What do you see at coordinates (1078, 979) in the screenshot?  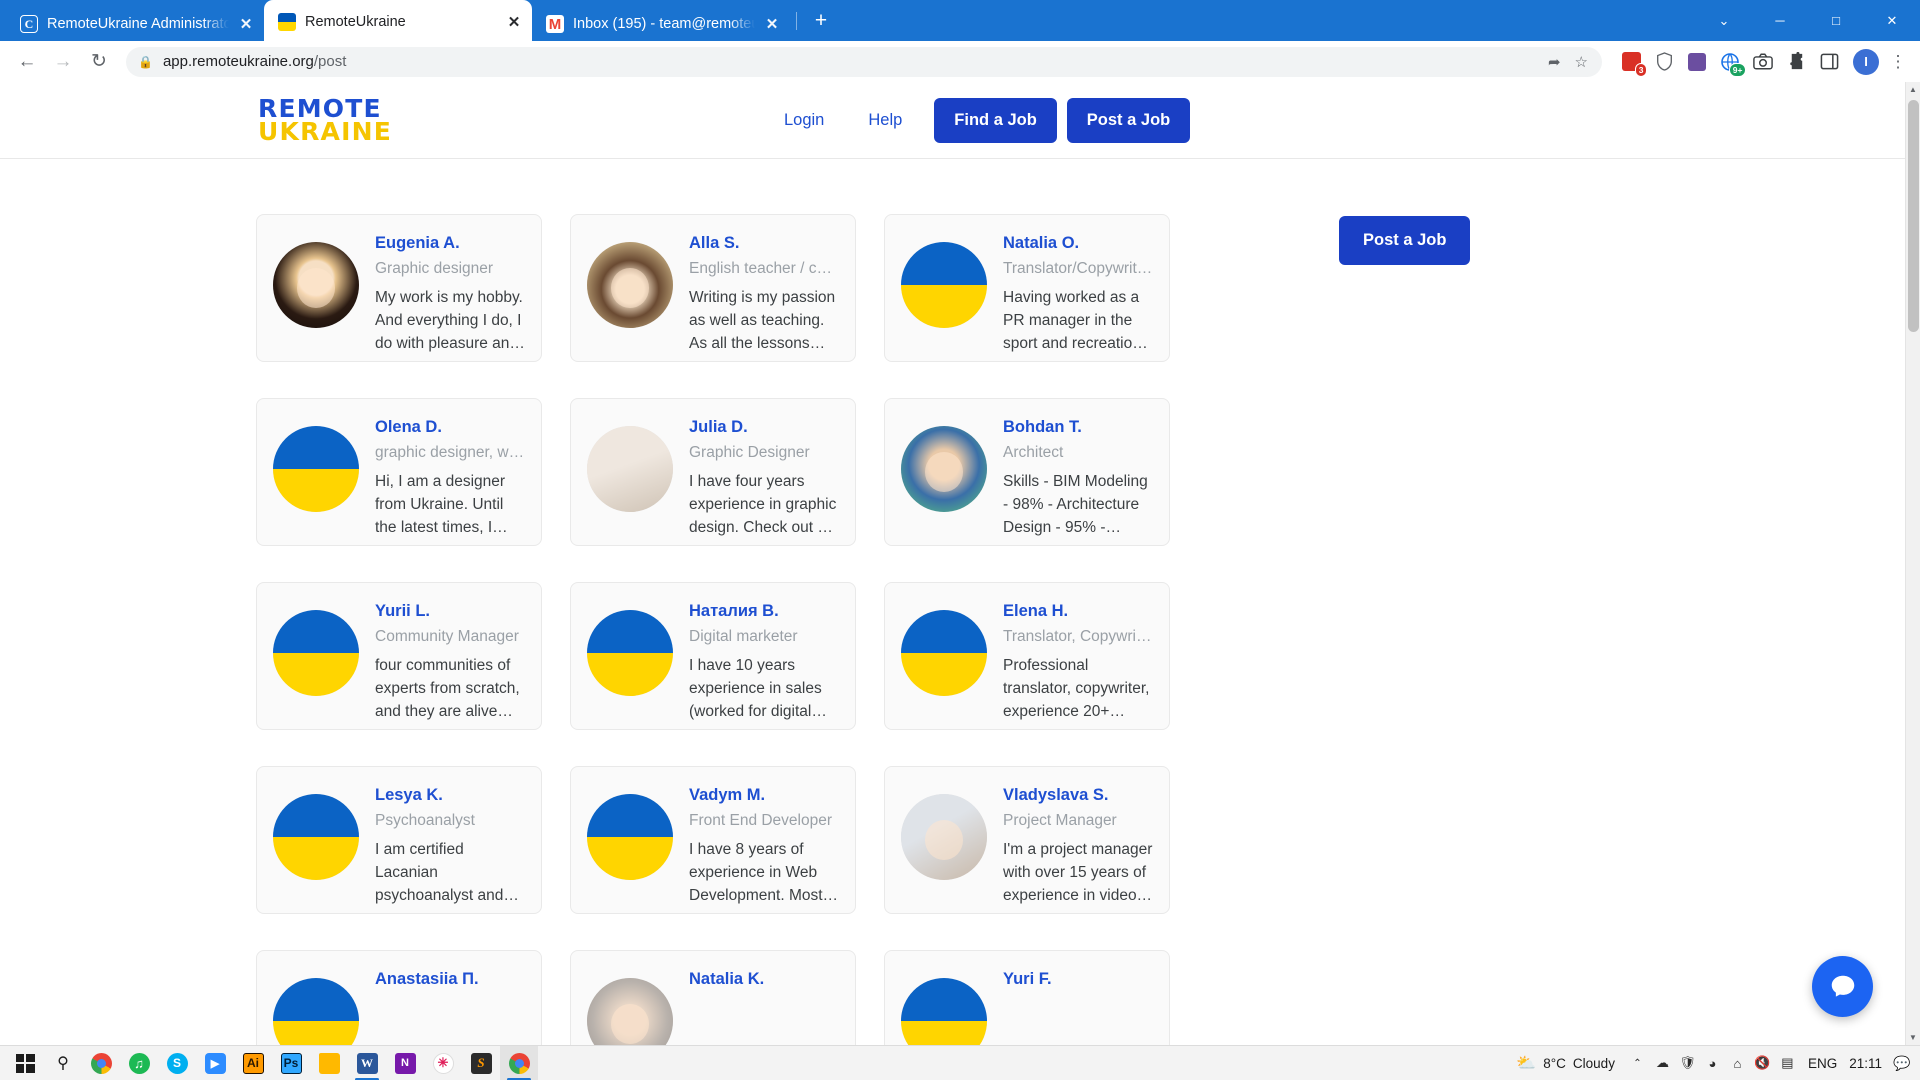 I see `profile-name: Yuri F.` at bounding box center [1078, 979].